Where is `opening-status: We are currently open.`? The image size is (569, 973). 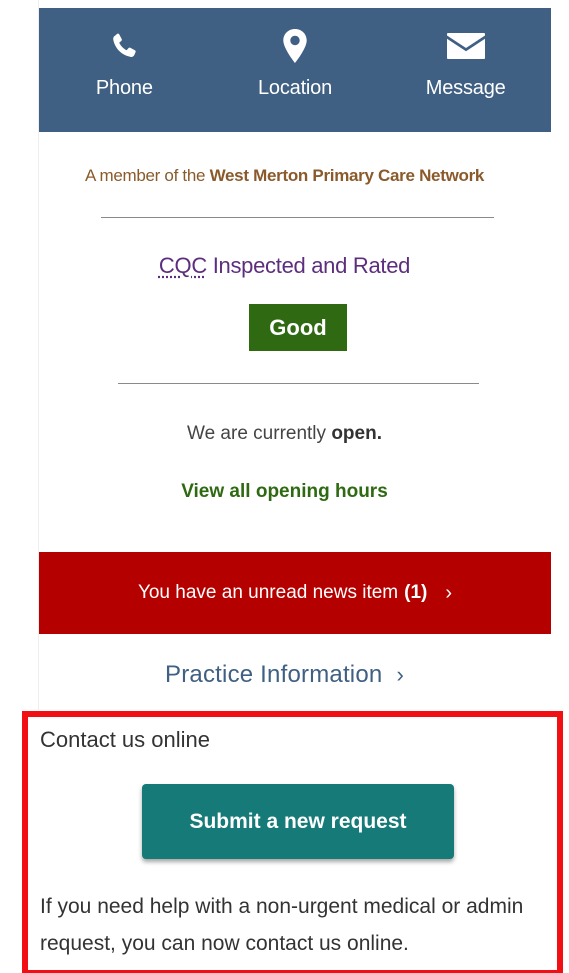
opening-status: We are currently open. is located at coordinates (284, 434).